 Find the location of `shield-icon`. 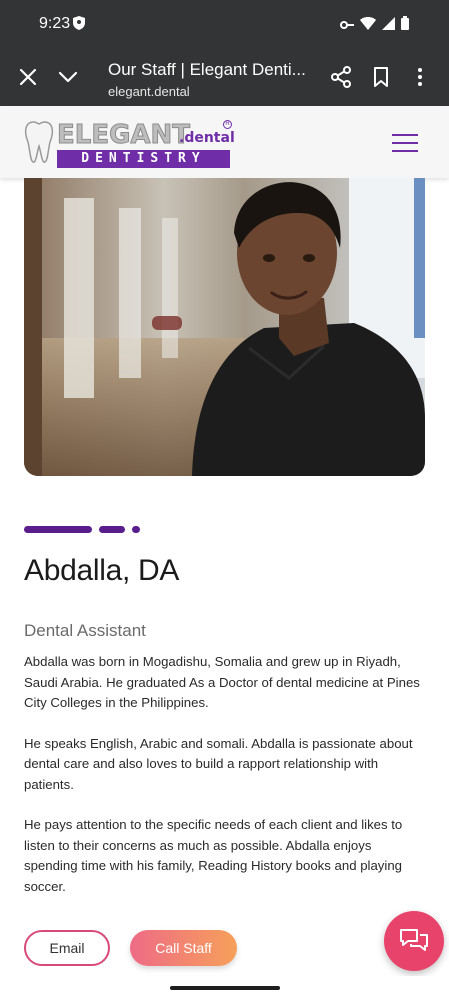

shield-icon is located at coordinates (79, 25).